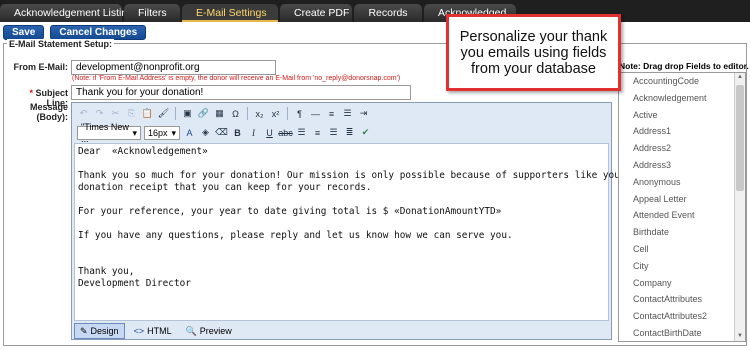 The width and height of the screenshot is (750, 350). I want to click on superscript-icon: x², so click(275, 114).